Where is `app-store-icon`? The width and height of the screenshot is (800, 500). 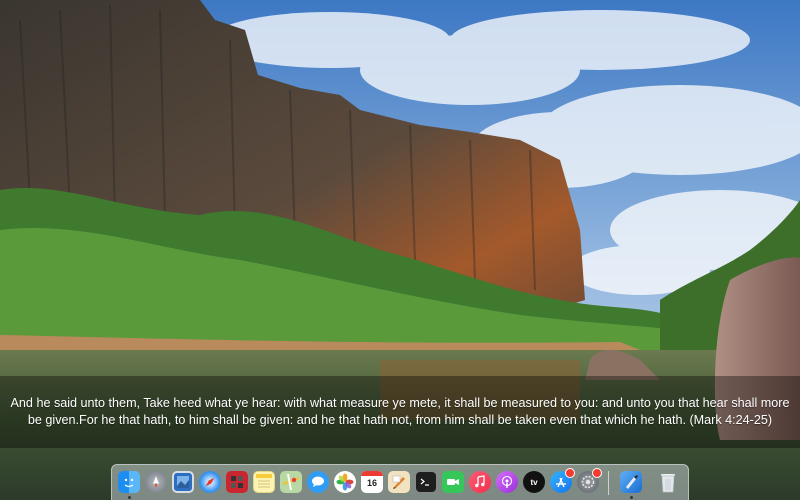
app-store-icon is located at coordinates (562, 480).